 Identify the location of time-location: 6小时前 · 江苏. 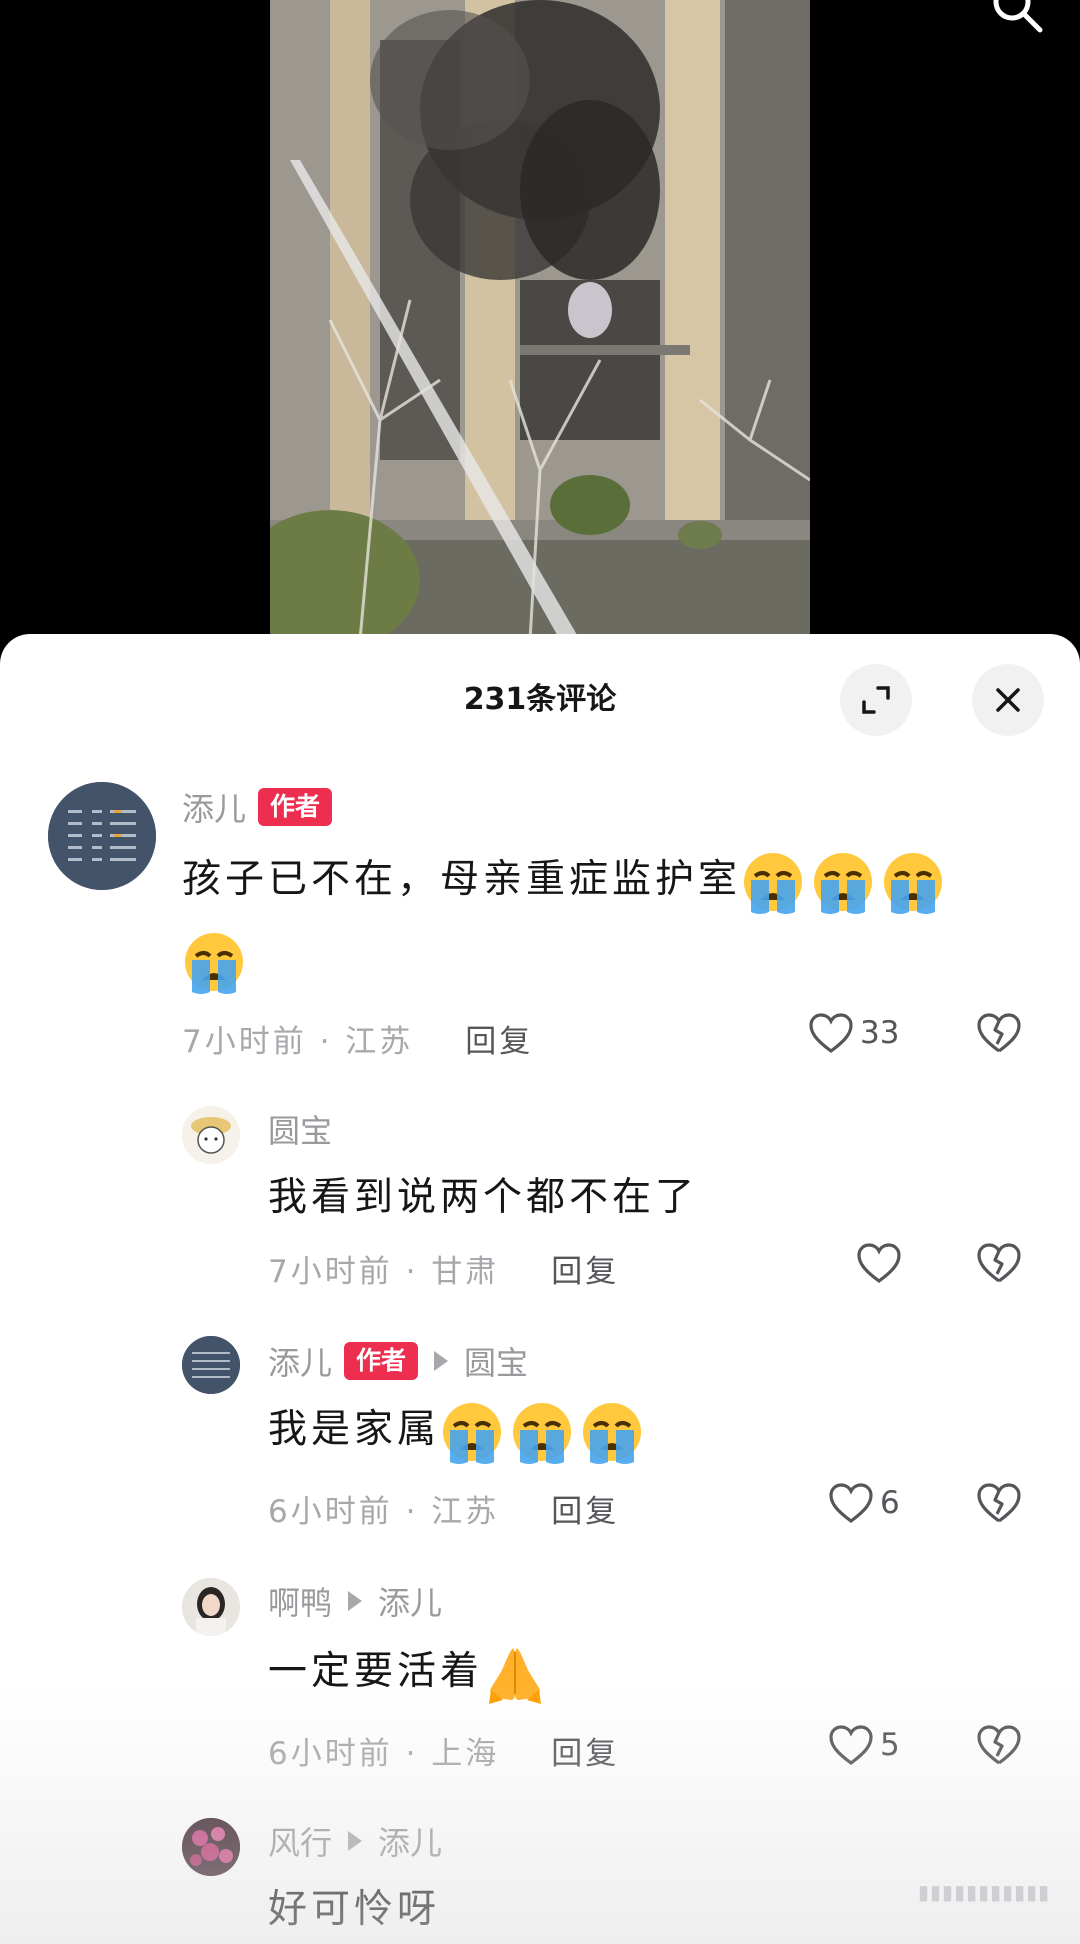
(384, 1512).